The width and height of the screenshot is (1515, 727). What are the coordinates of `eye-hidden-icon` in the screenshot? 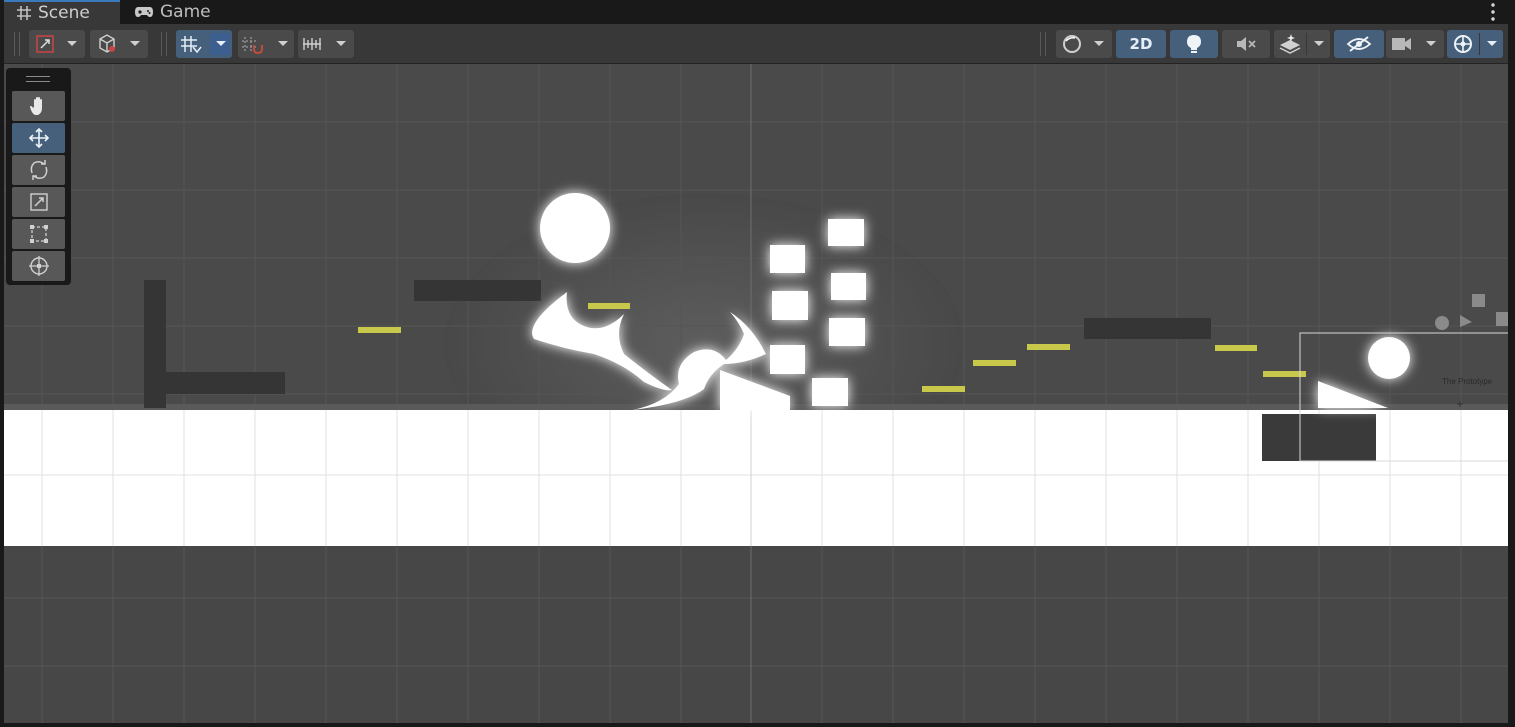 It's located at (1359, 44).